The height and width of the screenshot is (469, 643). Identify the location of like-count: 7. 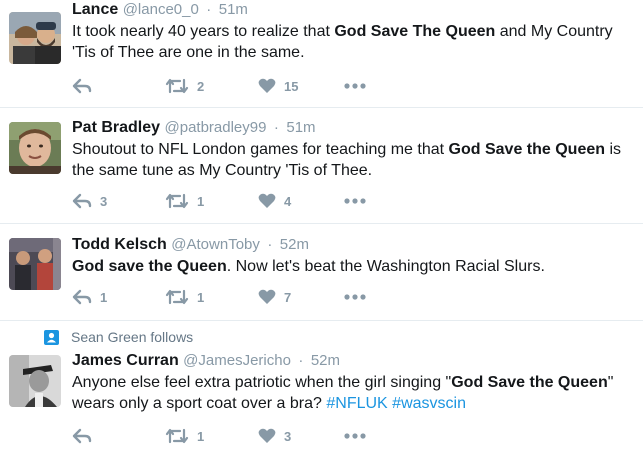
(288, 297).